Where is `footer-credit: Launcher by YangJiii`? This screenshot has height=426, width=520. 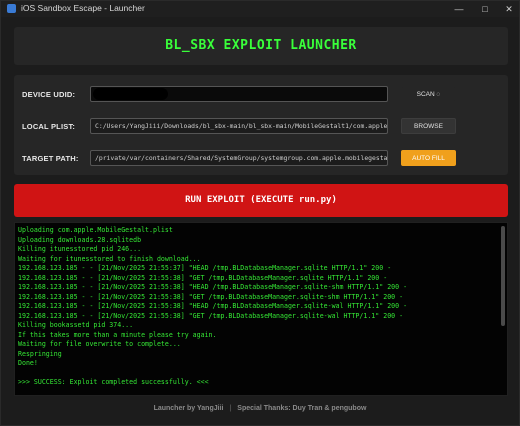
footer-credit: Launcher by YangJiii is located at coordinates (188, 408).